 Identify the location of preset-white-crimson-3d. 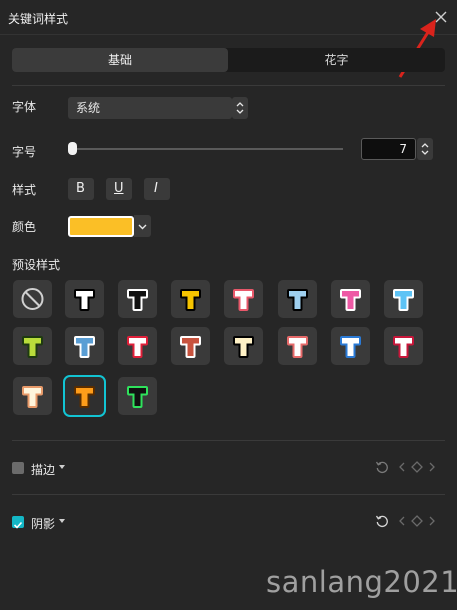
(403, 346).